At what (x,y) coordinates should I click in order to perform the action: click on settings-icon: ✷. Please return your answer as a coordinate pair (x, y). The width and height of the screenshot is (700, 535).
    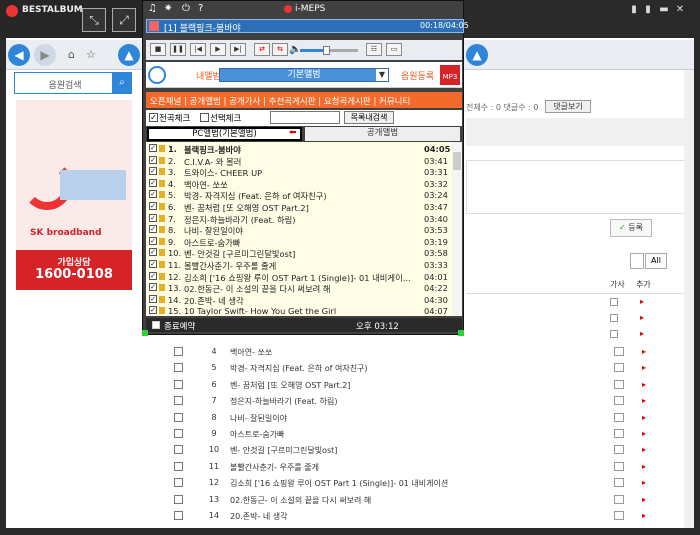
    Looking at the image, I should click on (168, 8).